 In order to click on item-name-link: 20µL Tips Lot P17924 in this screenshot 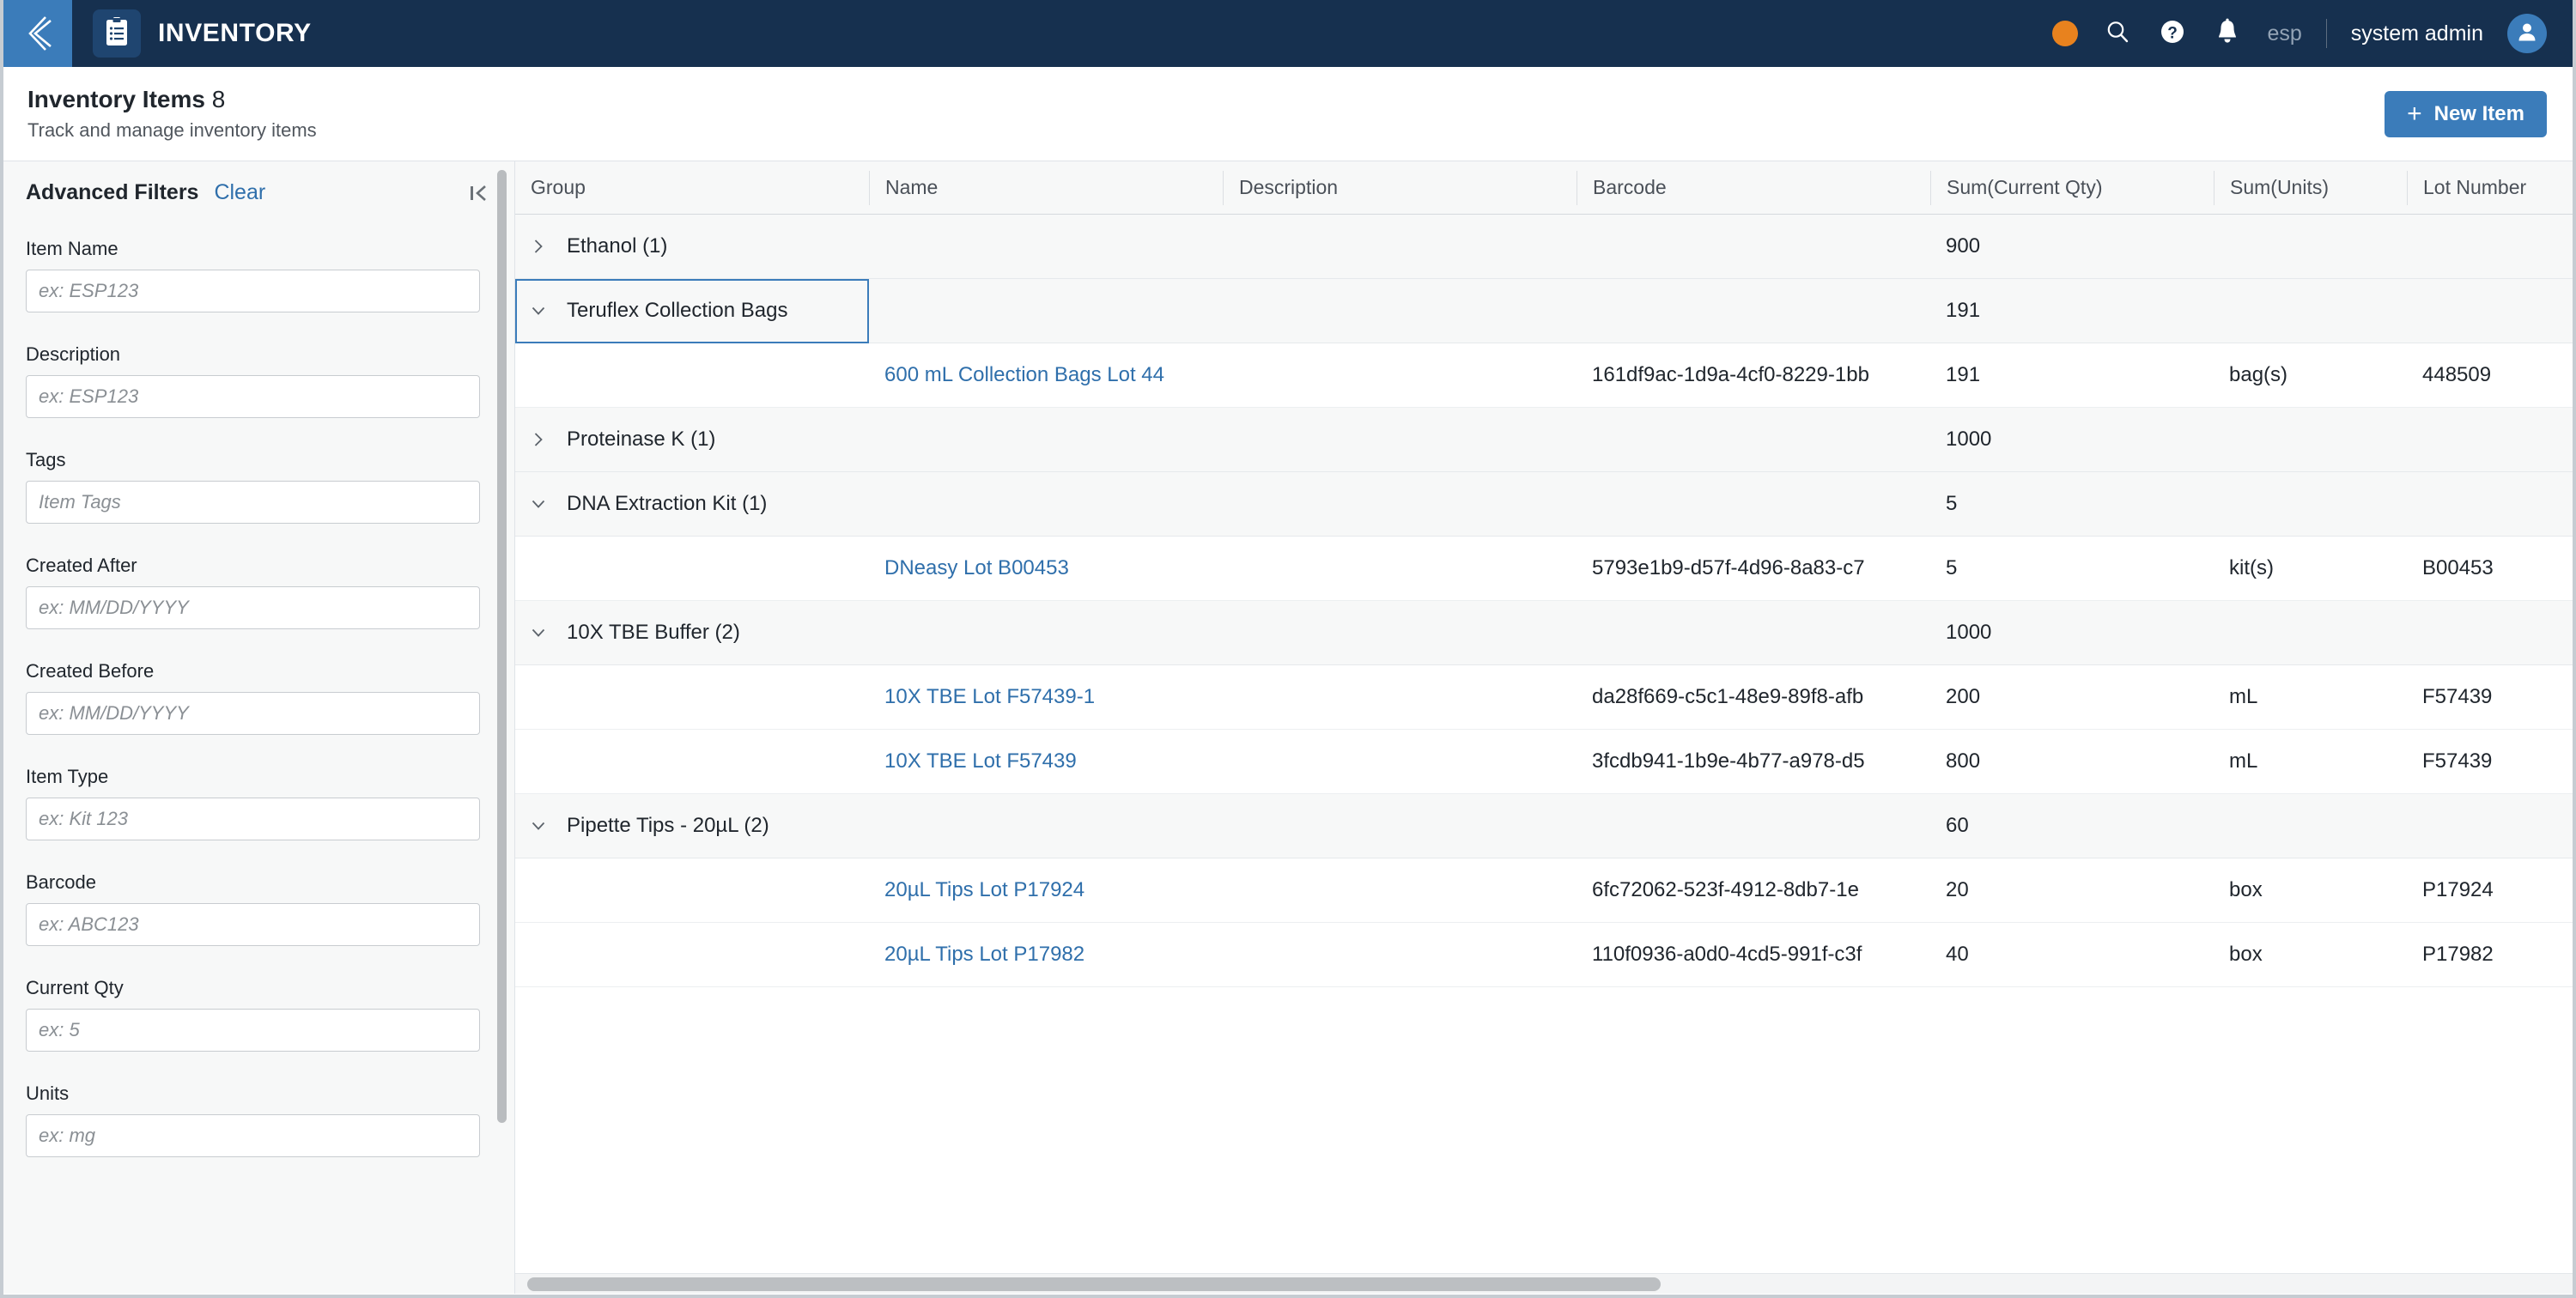, I will do `click(1046, 891)`.